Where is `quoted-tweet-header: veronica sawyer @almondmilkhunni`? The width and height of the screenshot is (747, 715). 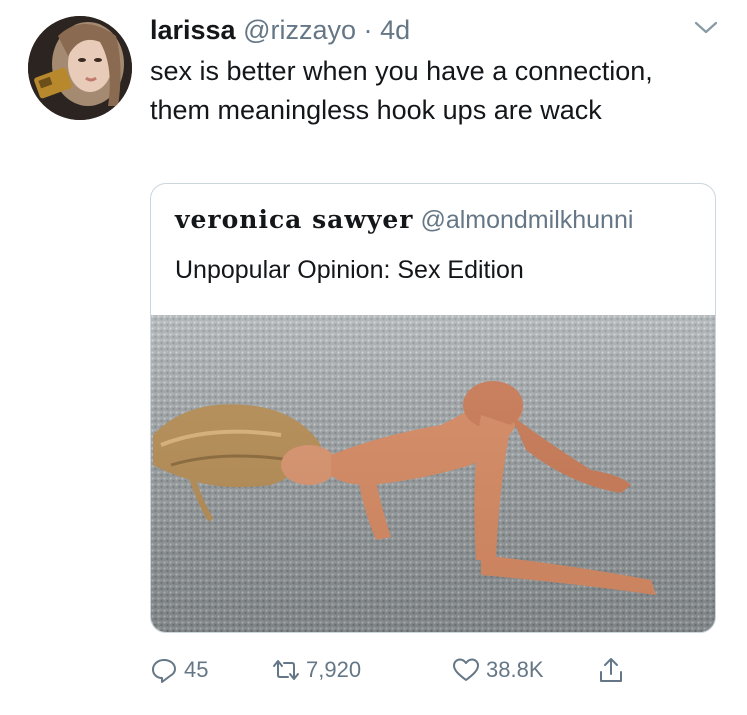
quoted-tweet-header: veronica sawyer @almondmilkhunni is located at coordinates (404, 220).